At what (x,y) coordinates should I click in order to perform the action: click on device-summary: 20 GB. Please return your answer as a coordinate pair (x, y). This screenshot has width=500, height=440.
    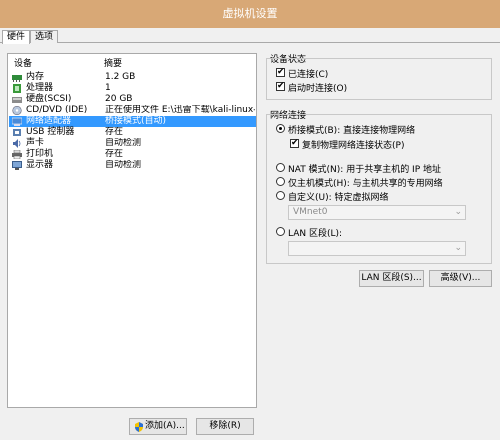
    Looking at the image, I should click on (119, 99).